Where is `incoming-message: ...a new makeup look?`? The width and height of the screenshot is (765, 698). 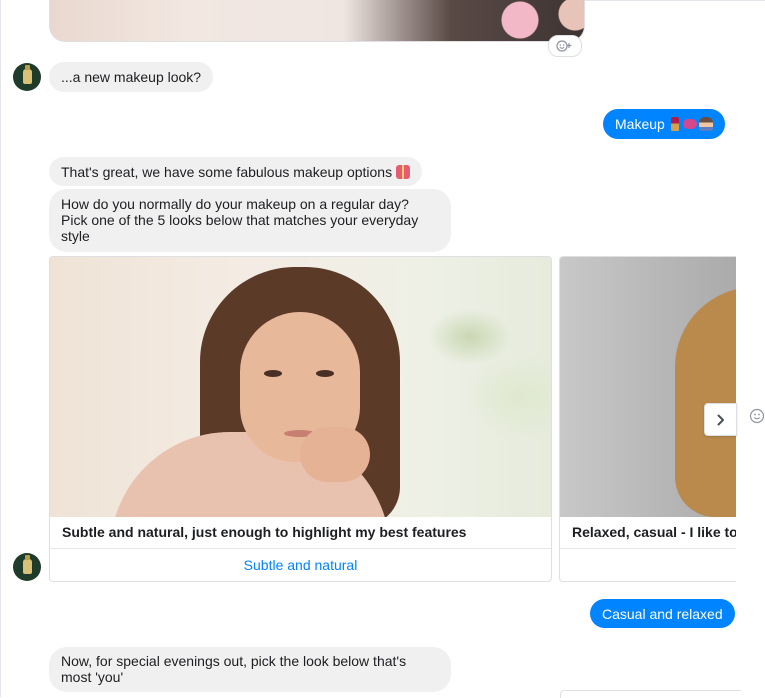 incoming-message: ...a new makeup look? is located at coordinates (131, 77).